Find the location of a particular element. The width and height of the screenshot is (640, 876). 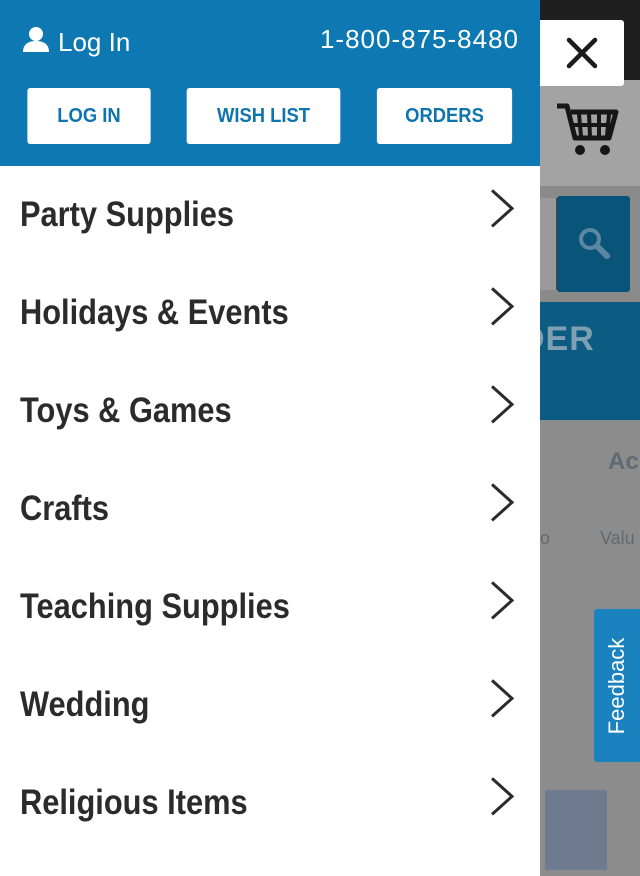

background-product-image is located at coordinates (576, 830).